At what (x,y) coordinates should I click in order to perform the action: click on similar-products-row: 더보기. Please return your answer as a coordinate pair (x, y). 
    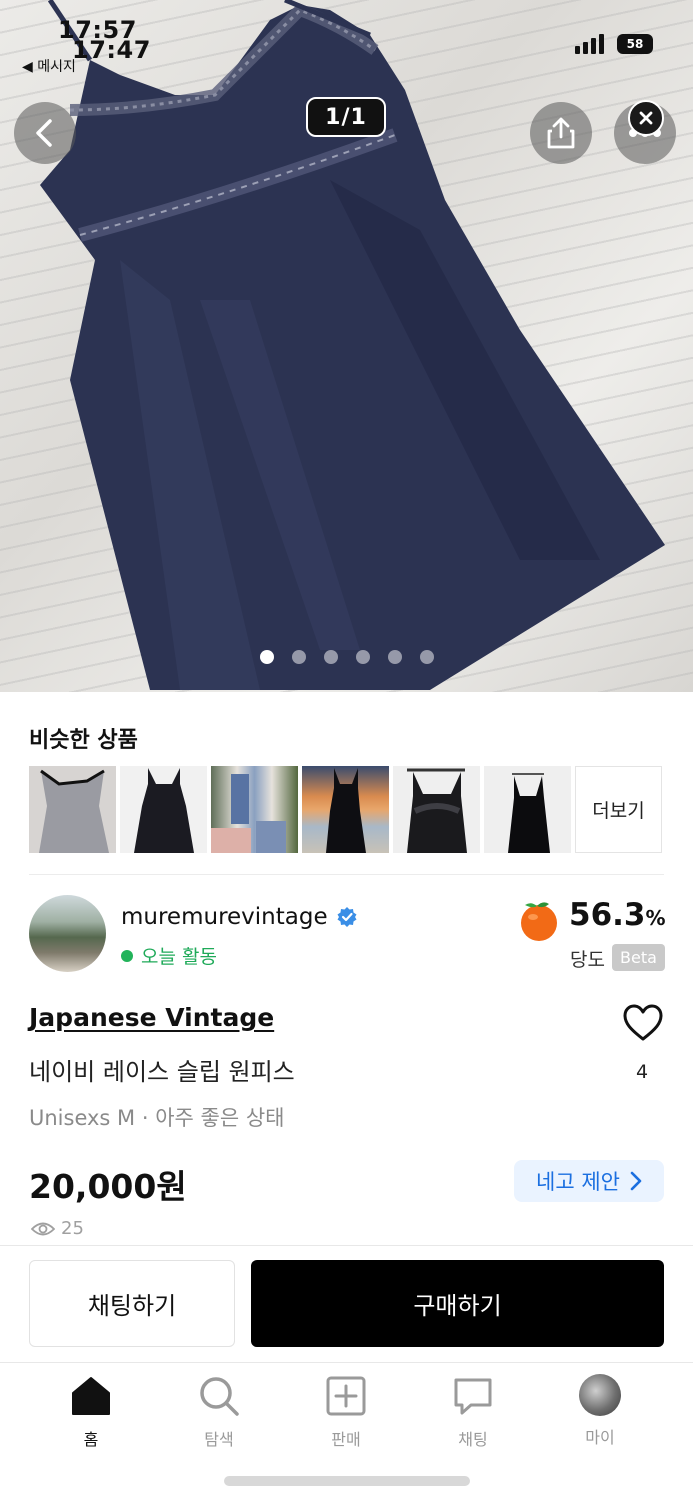
    Looking at the image, I should click on (345, 809).